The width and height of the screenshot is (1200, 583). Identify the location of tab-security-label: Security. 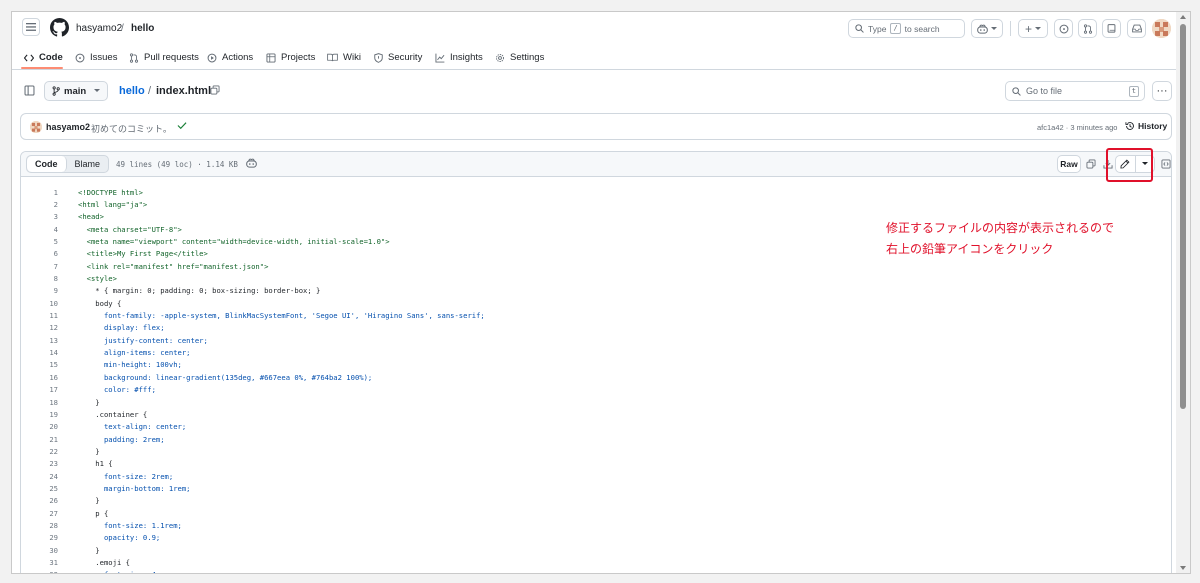
(405, 57).